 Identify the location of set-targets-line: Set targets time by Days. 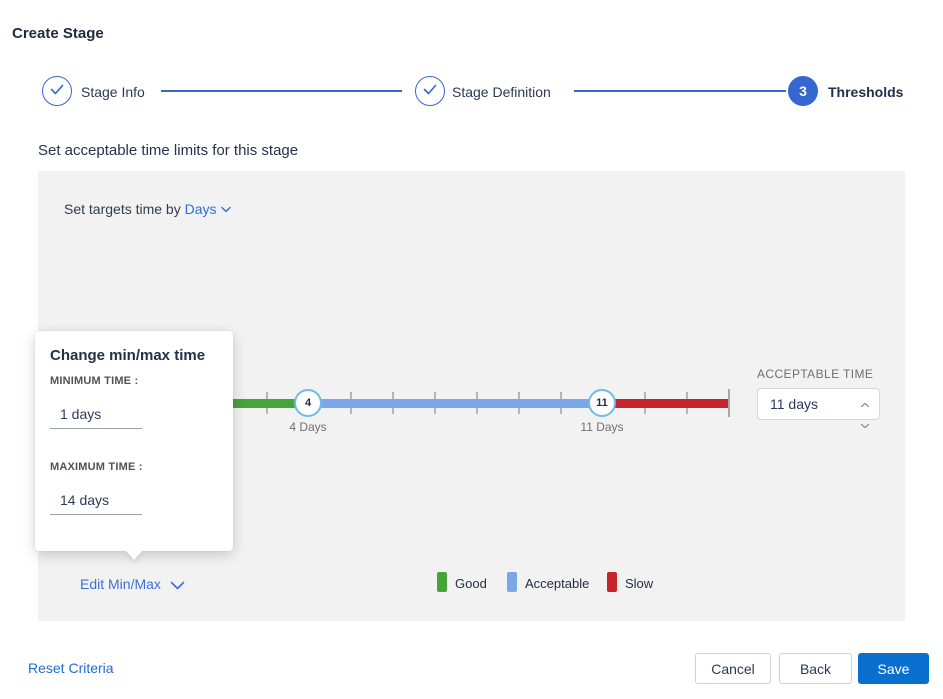
(147, 209).